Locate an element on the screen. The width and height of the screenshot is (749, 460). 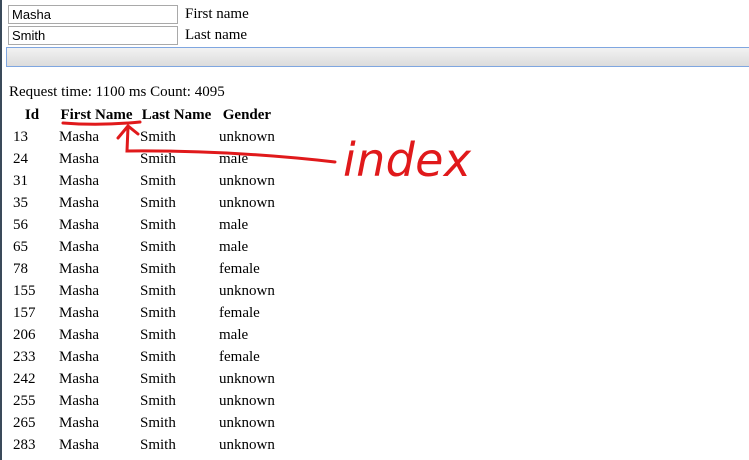
annotation-arrow is located at coordinates (226, 143).